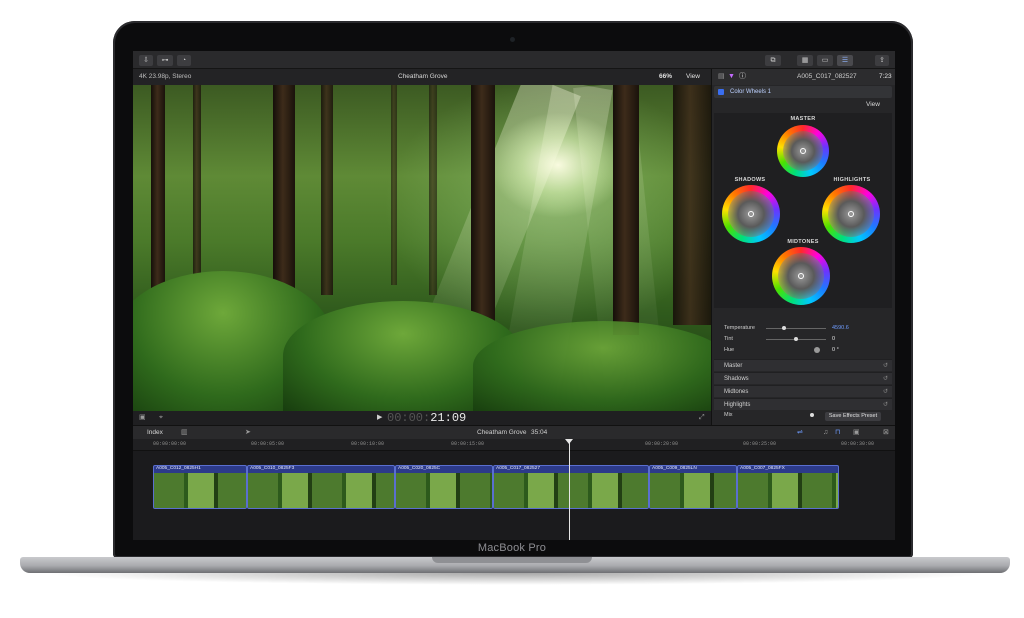 The height and width of the screenshot is (618, 1024). I want to click on timeline-clip: A005_C010_0825F3, so click(321, 487).